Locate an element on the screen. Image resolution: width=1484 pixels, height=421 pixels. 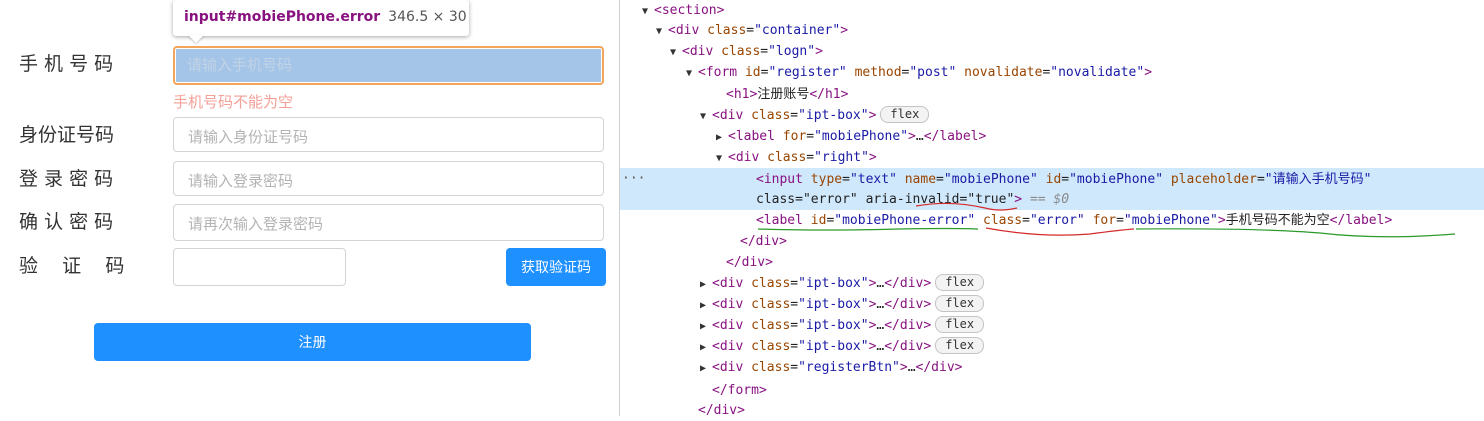
confirm-password-label: 确 认 密 码 is located at coordinates (66, 222).